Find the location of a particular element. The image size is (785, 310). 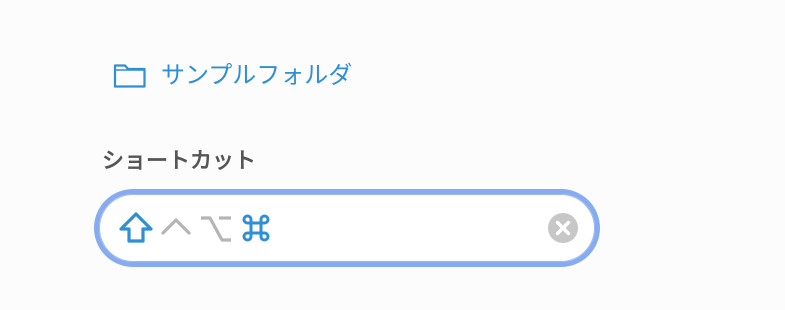

option-icon is located at coordinates (216, 228).